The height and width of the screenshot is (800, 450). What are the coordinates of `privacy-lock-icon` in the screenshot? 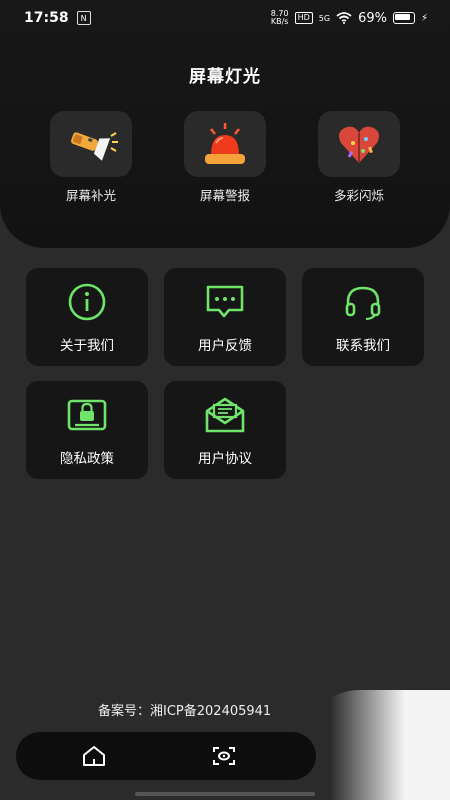 It's located at (87, 415).